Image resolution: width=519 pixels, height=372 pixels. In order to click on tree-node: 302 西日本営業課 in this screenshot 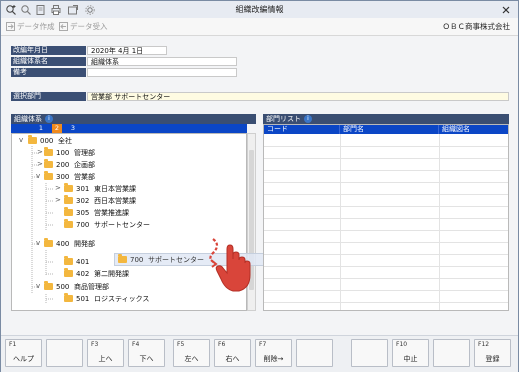, I will do `click(100, 200)`.